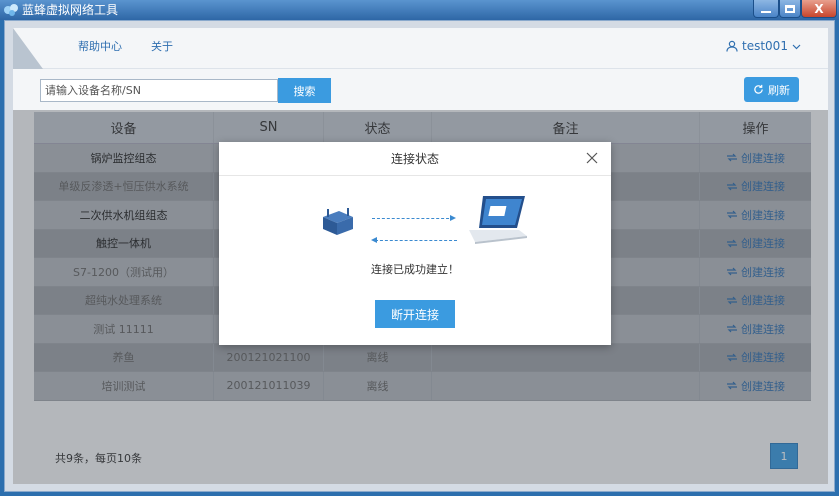 The width and height of the screenshot is (839, 496). What do you see at coordinates (416, 240) in the screenshot?
I see `arrow-left` at bounding box center [416, 240].